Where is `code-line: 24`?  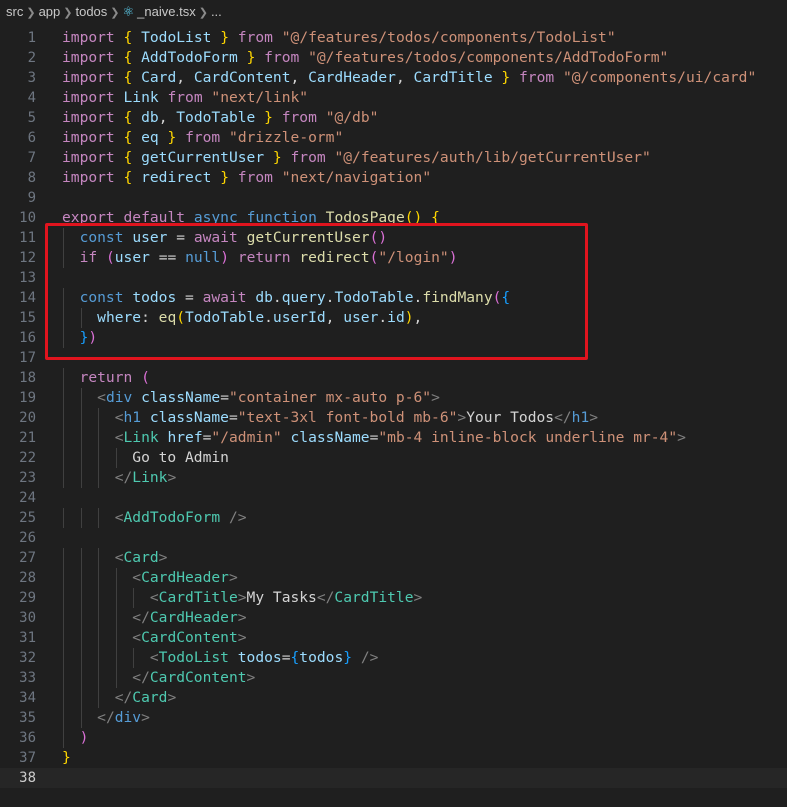
code-line: 24 is located at coordinates (393, 498).